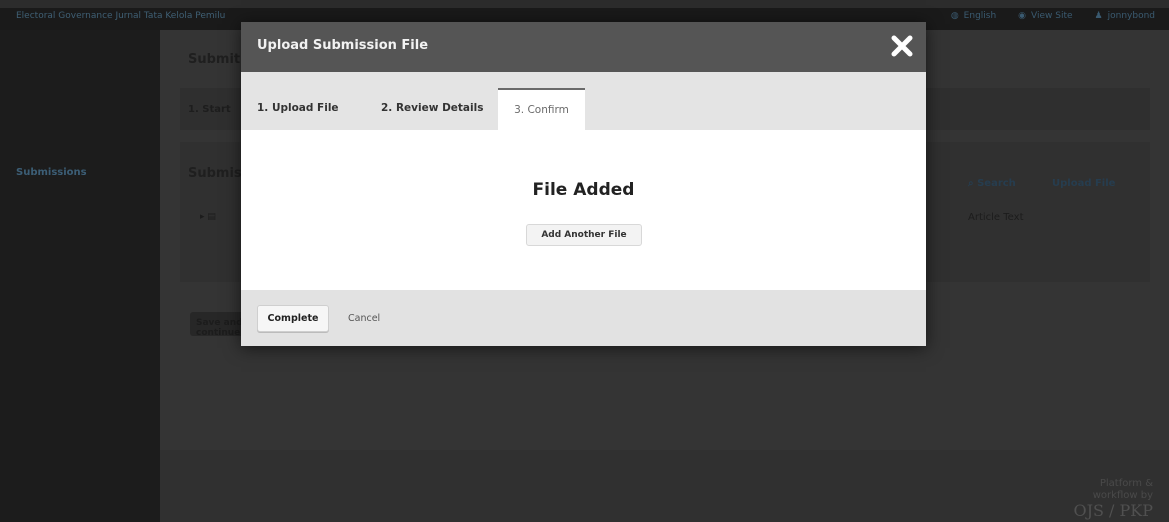 This screenshot has height=522, width=1169. What do you see at coordinates (954, 16) in the screenshot?
I see `globe-icon: ◍` at bounding box center [954, 16].